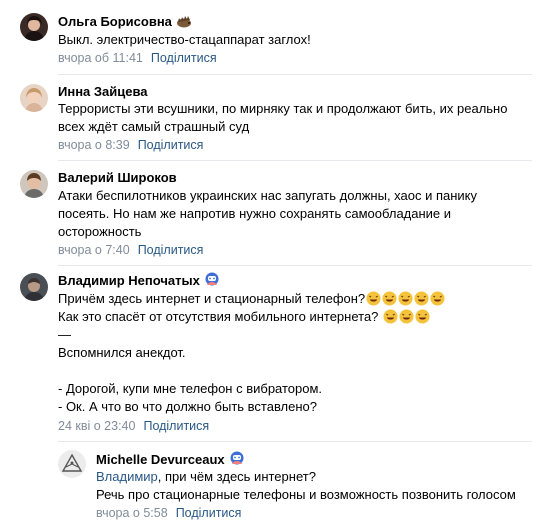  I want to click on comment-meta: вчора о 8:39 Поділитися, so click(130, 145).